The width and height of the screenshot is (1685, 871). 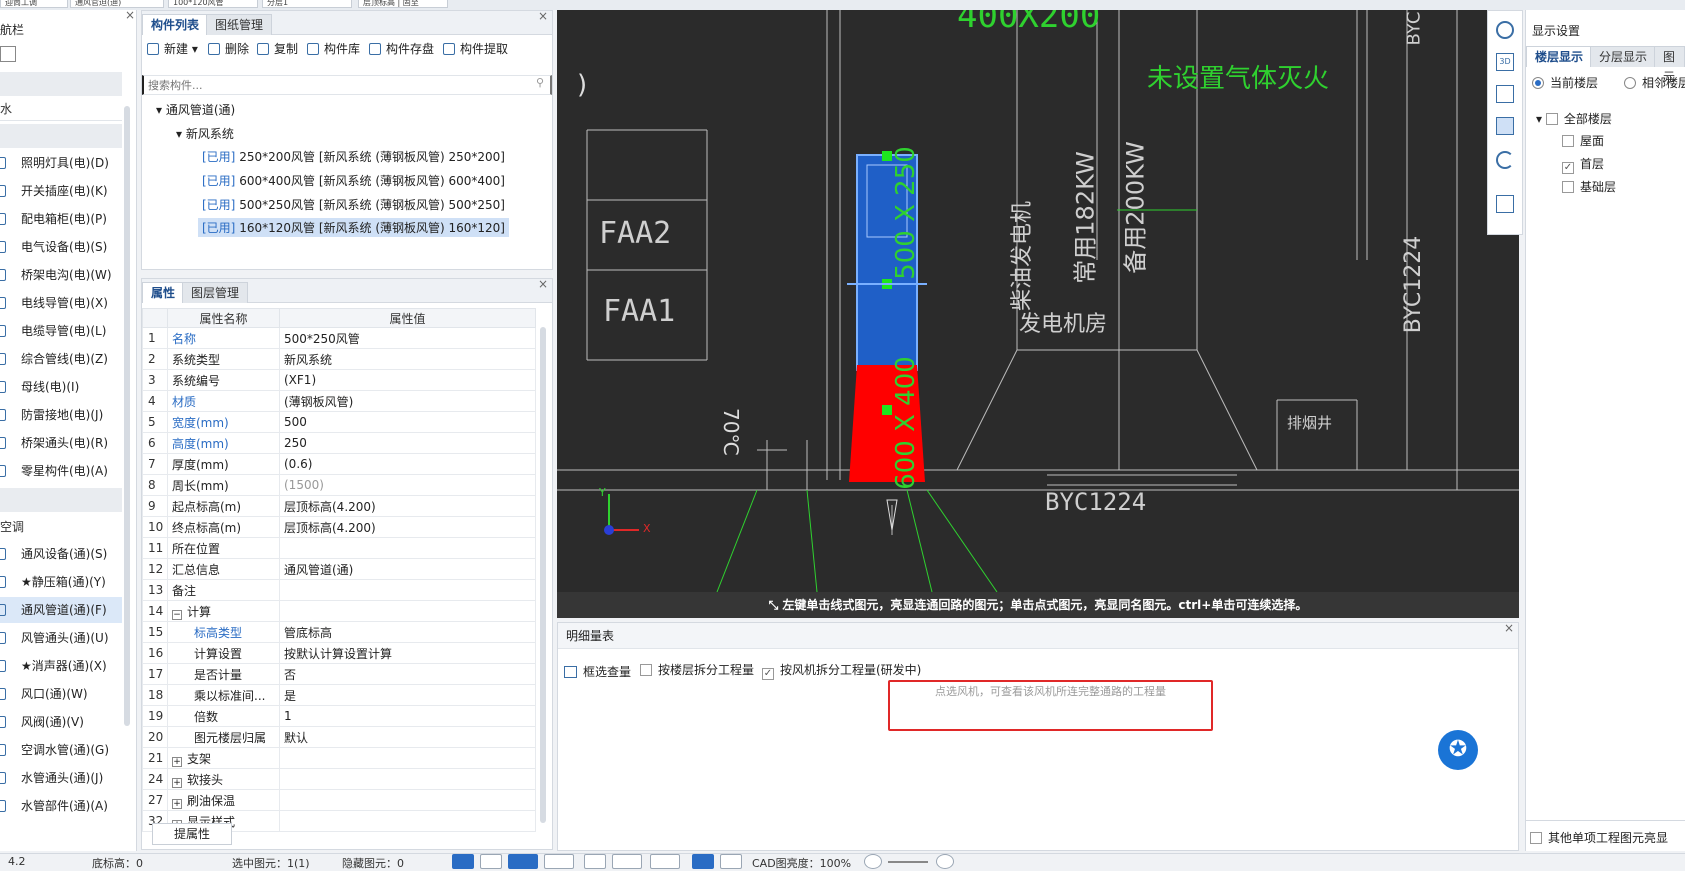 I want to click on expand-icon: −, so click(x=177, y=614).